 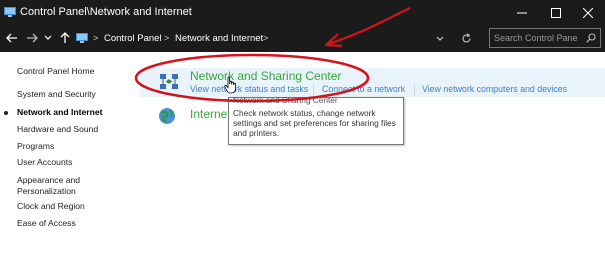 I want to click on annotation-ellipse, so click(x=252, y=78).